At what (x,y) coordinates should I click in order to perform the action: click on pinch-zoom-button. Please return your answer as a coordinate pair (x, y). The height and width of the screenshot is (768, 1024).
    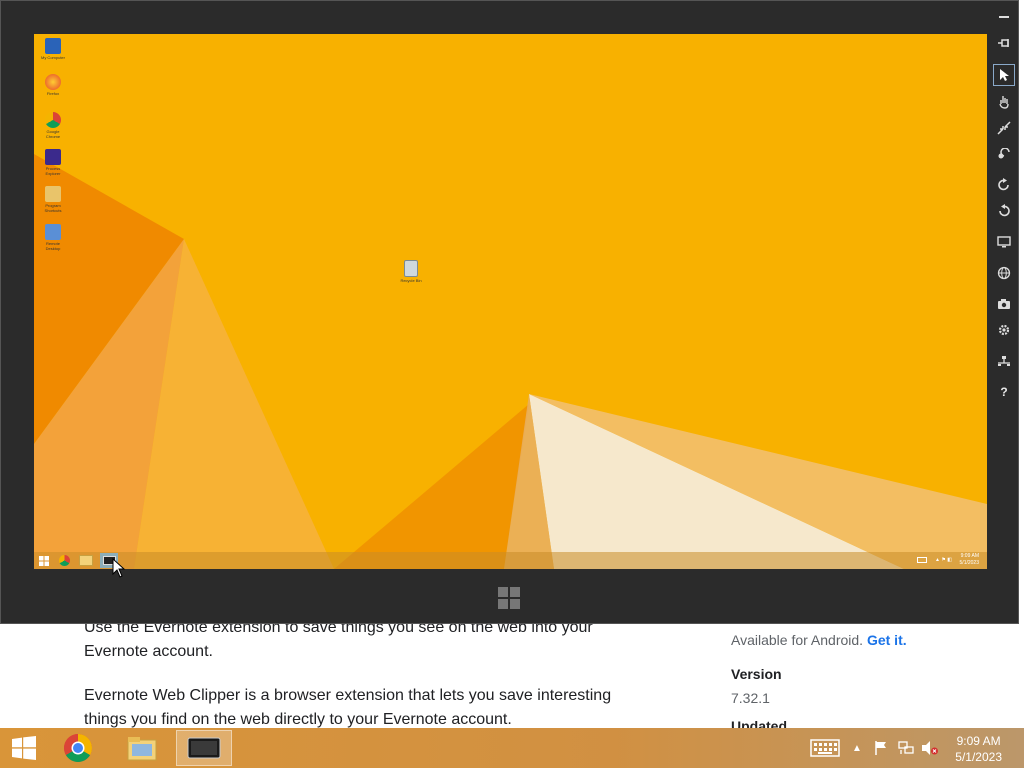
    Looking at the image, I should click on (1004, 128).